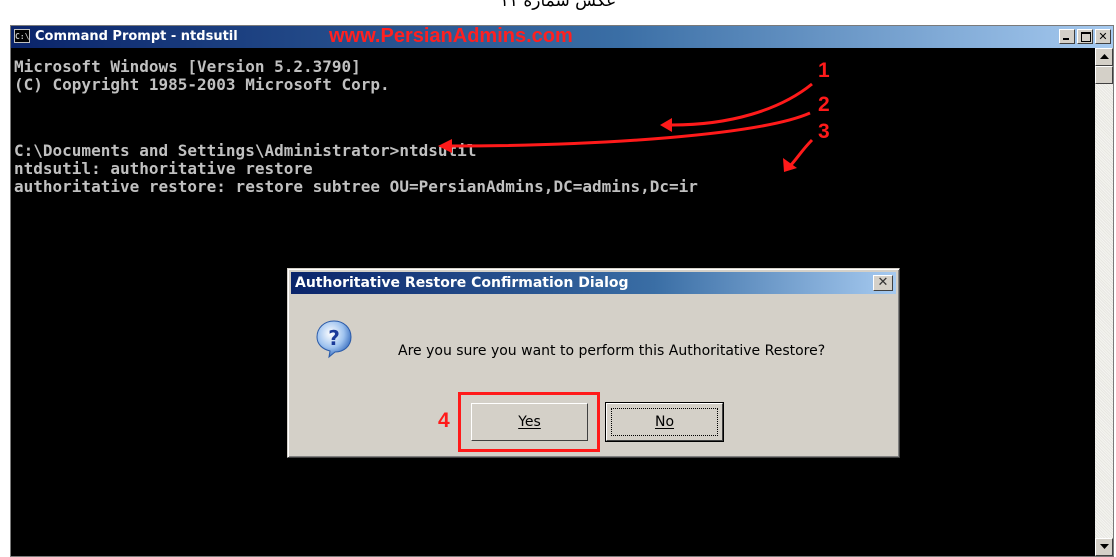  I want to click on yes-button-label: Yes, so click(529, 422).